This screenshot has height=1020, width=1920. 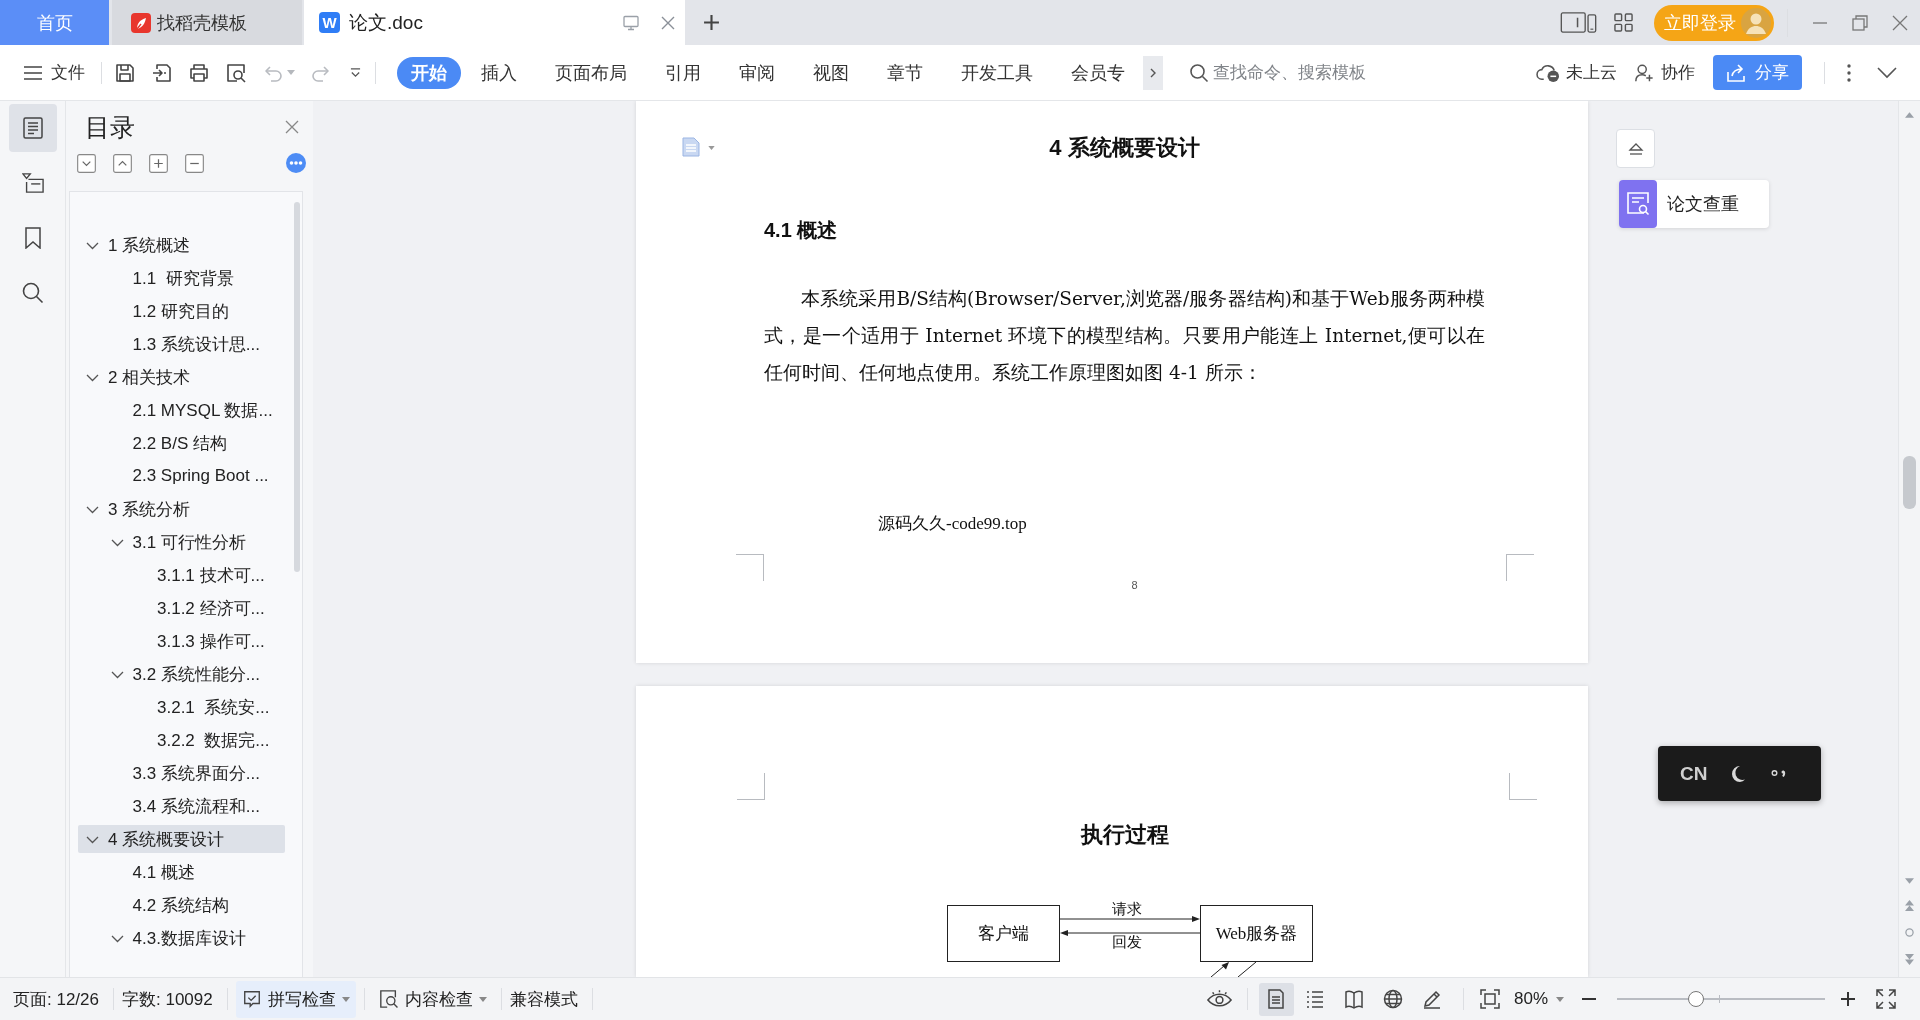 I want to click on toc-item: 4 系统概要设计, so click(x=181, y=839).